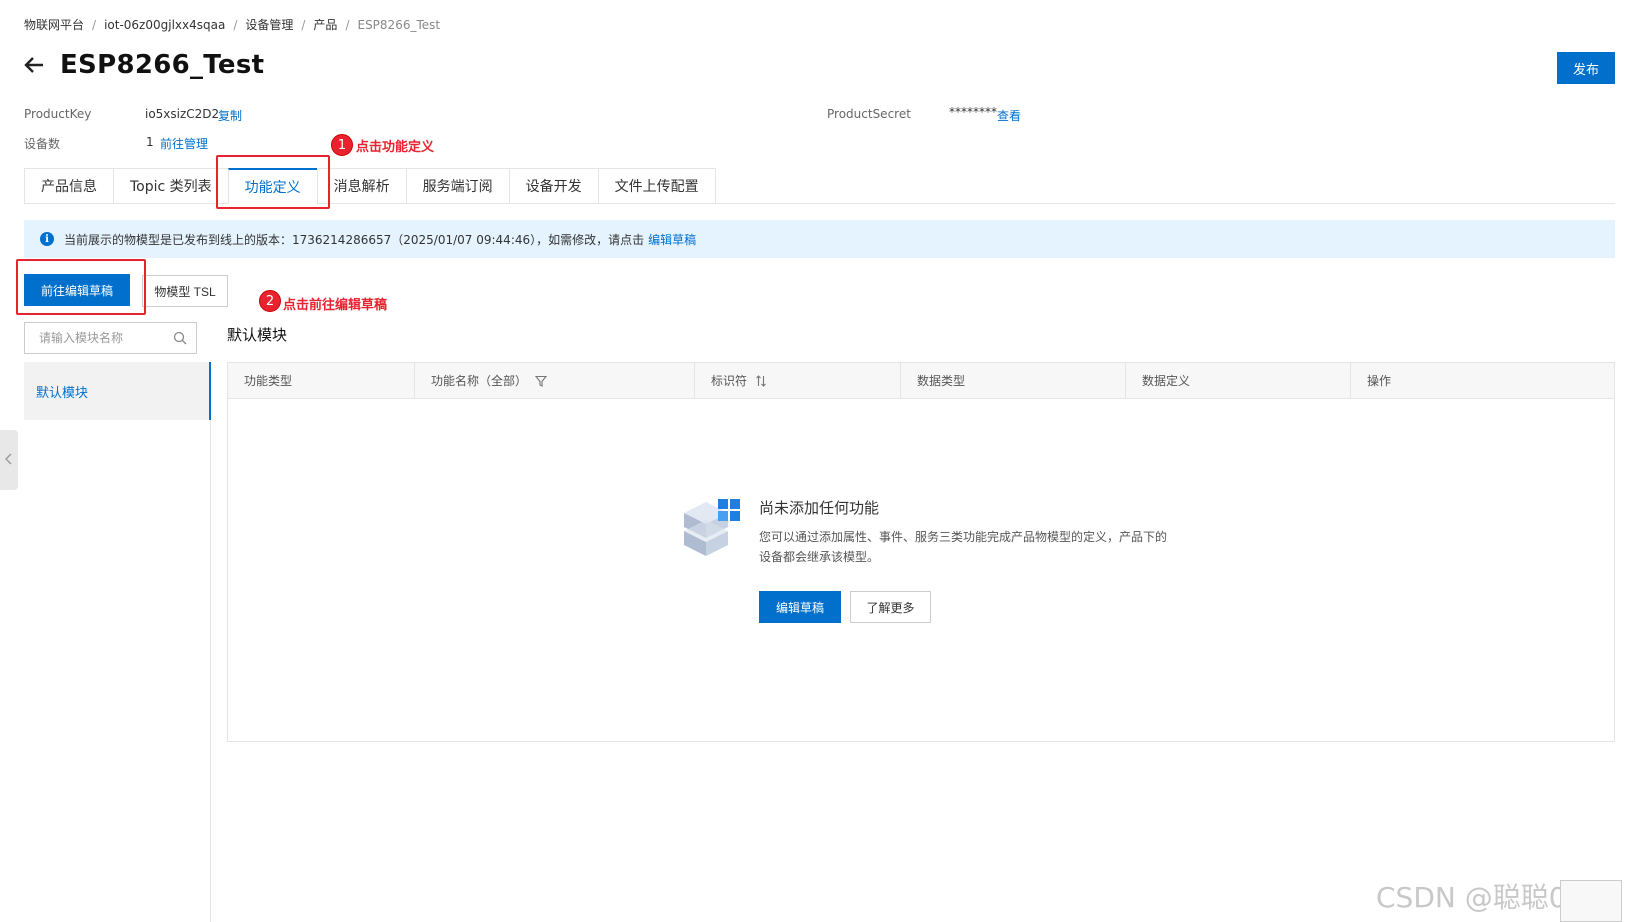  I want to click on chevron-left-icon, so click(9, 460).